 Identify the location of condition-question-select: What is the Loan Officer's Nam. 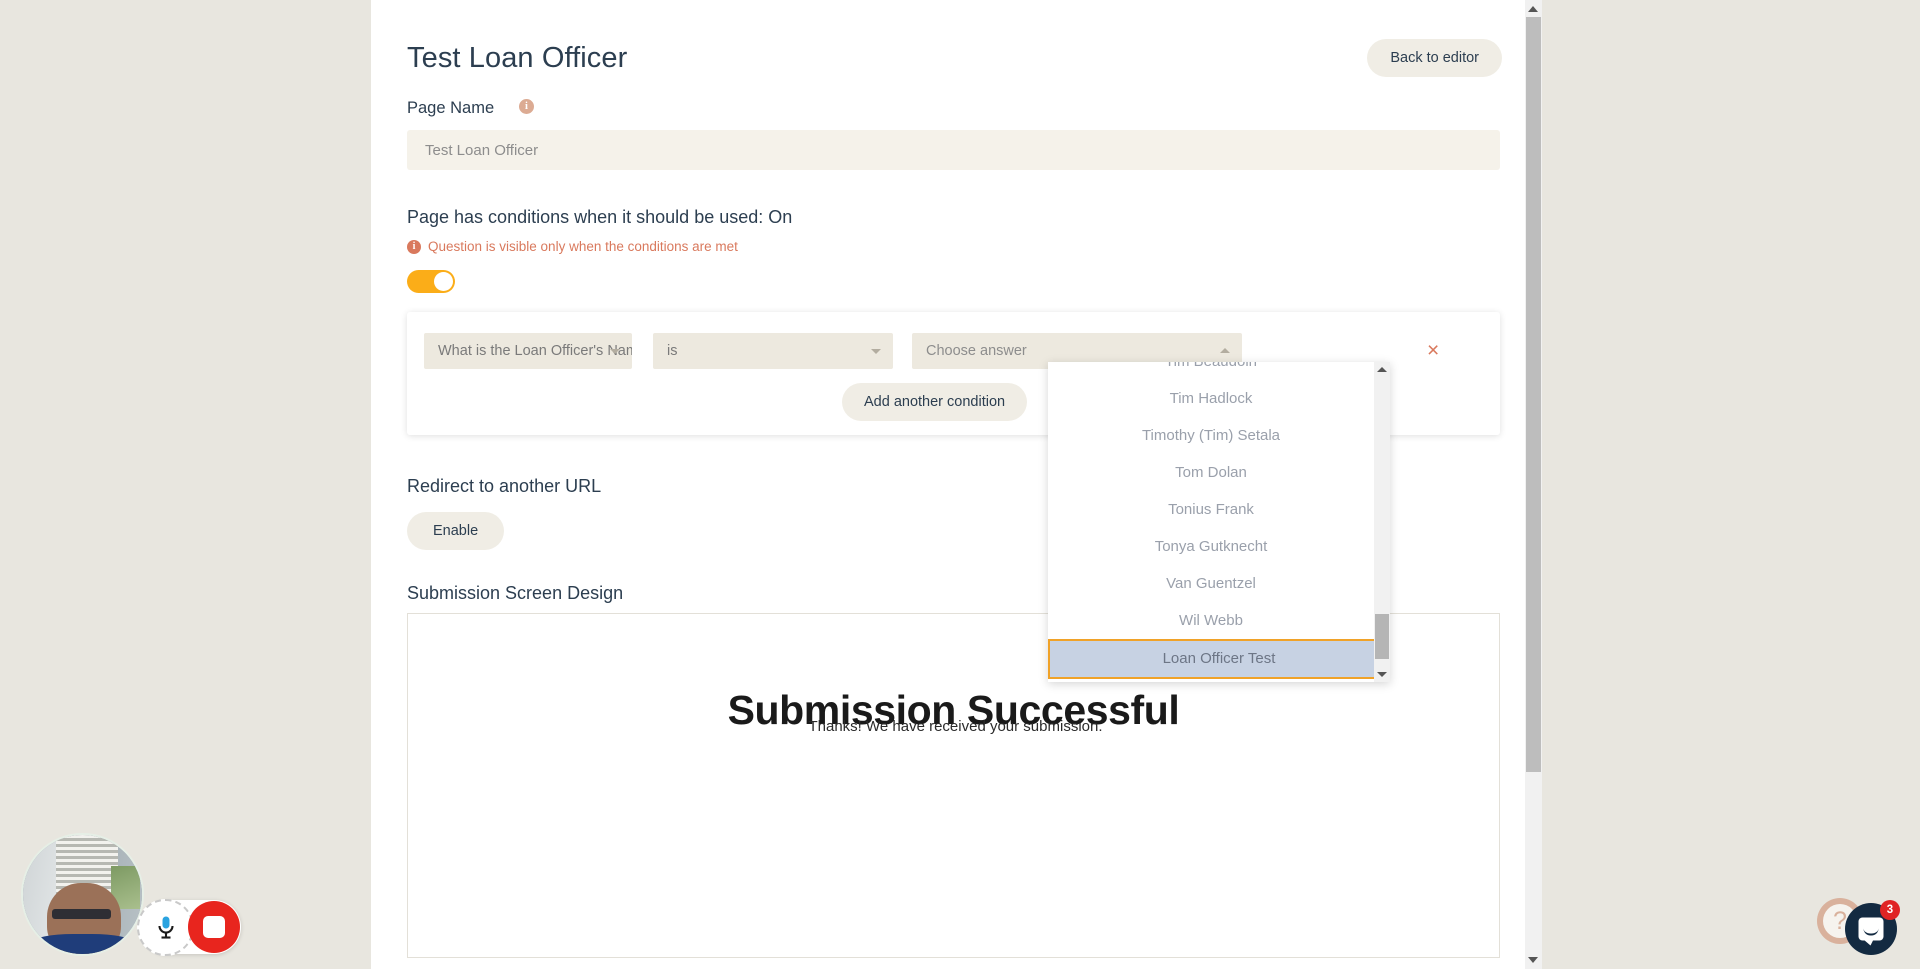
(528, 351).